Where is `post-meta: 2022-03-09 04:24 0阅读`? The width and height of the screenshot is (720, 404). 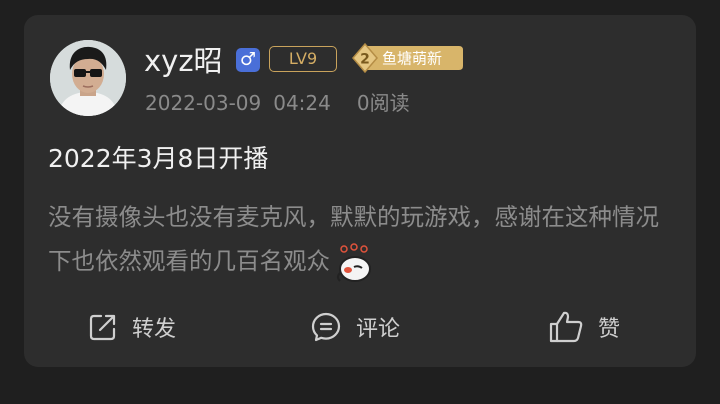 post-meta: 2022-03-09 04:24 0阅读 is located at coordinates (283, 103).